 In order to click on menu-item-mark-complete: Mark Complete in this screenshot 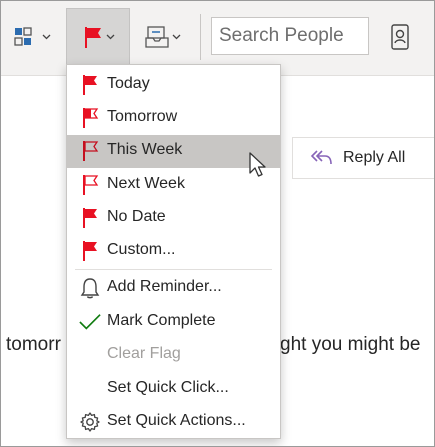, I will do `click(173, 321)`.